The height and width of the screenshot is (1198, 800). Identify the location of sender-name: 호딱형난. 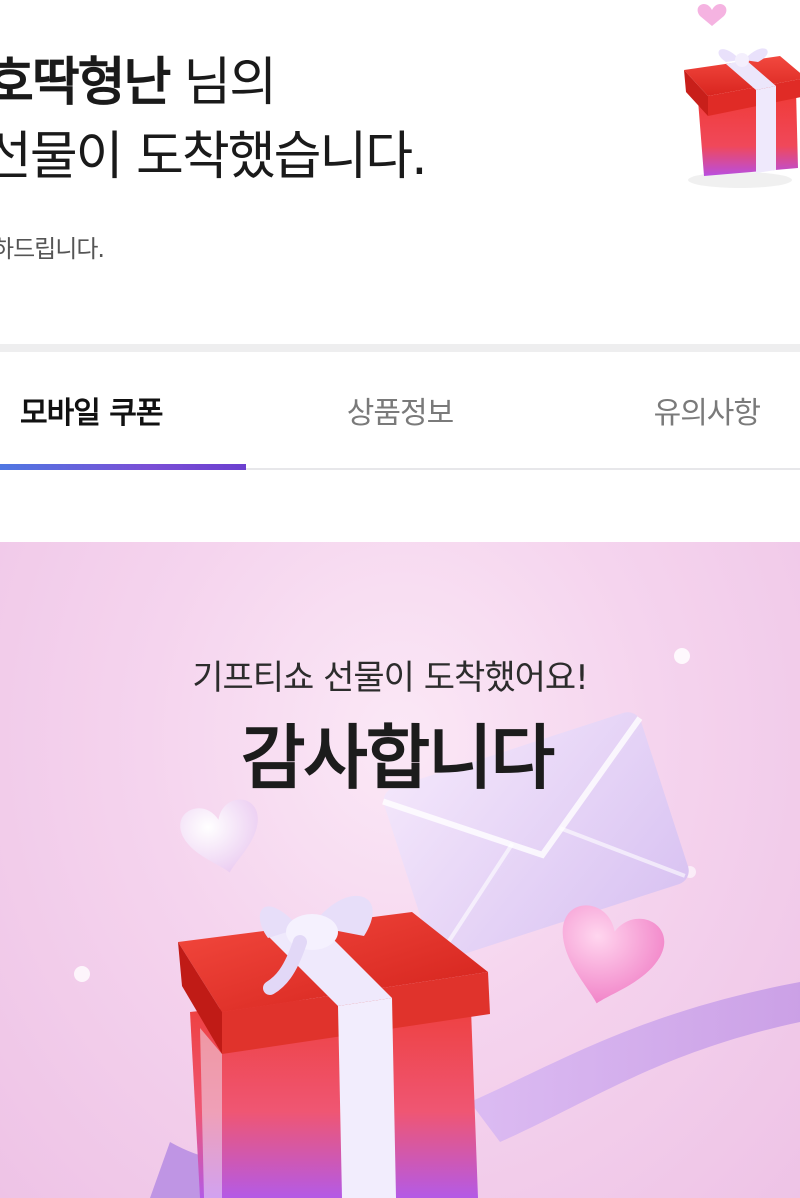
(85, 83).